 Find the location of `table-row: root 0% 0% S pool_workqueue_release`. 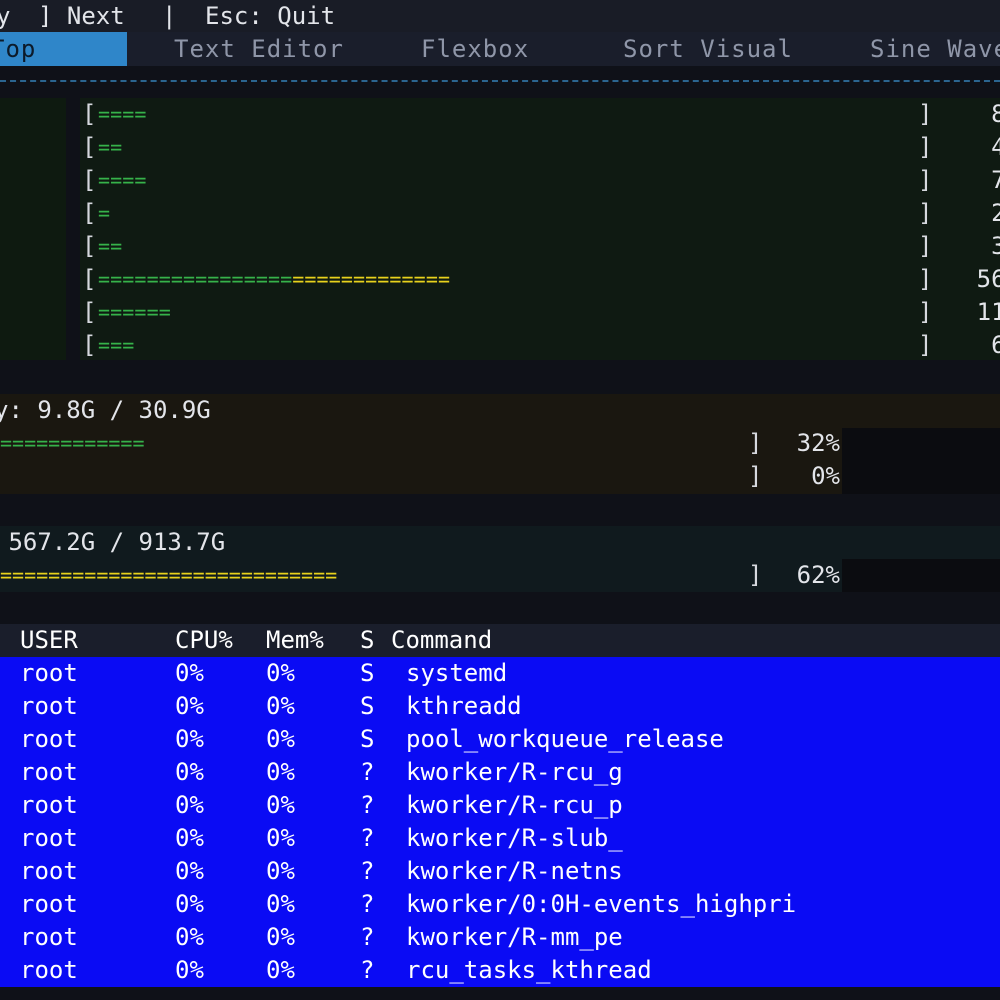

table-row: root 0% 0% S pool_workqueue_release is located at coordinates (500, 739).